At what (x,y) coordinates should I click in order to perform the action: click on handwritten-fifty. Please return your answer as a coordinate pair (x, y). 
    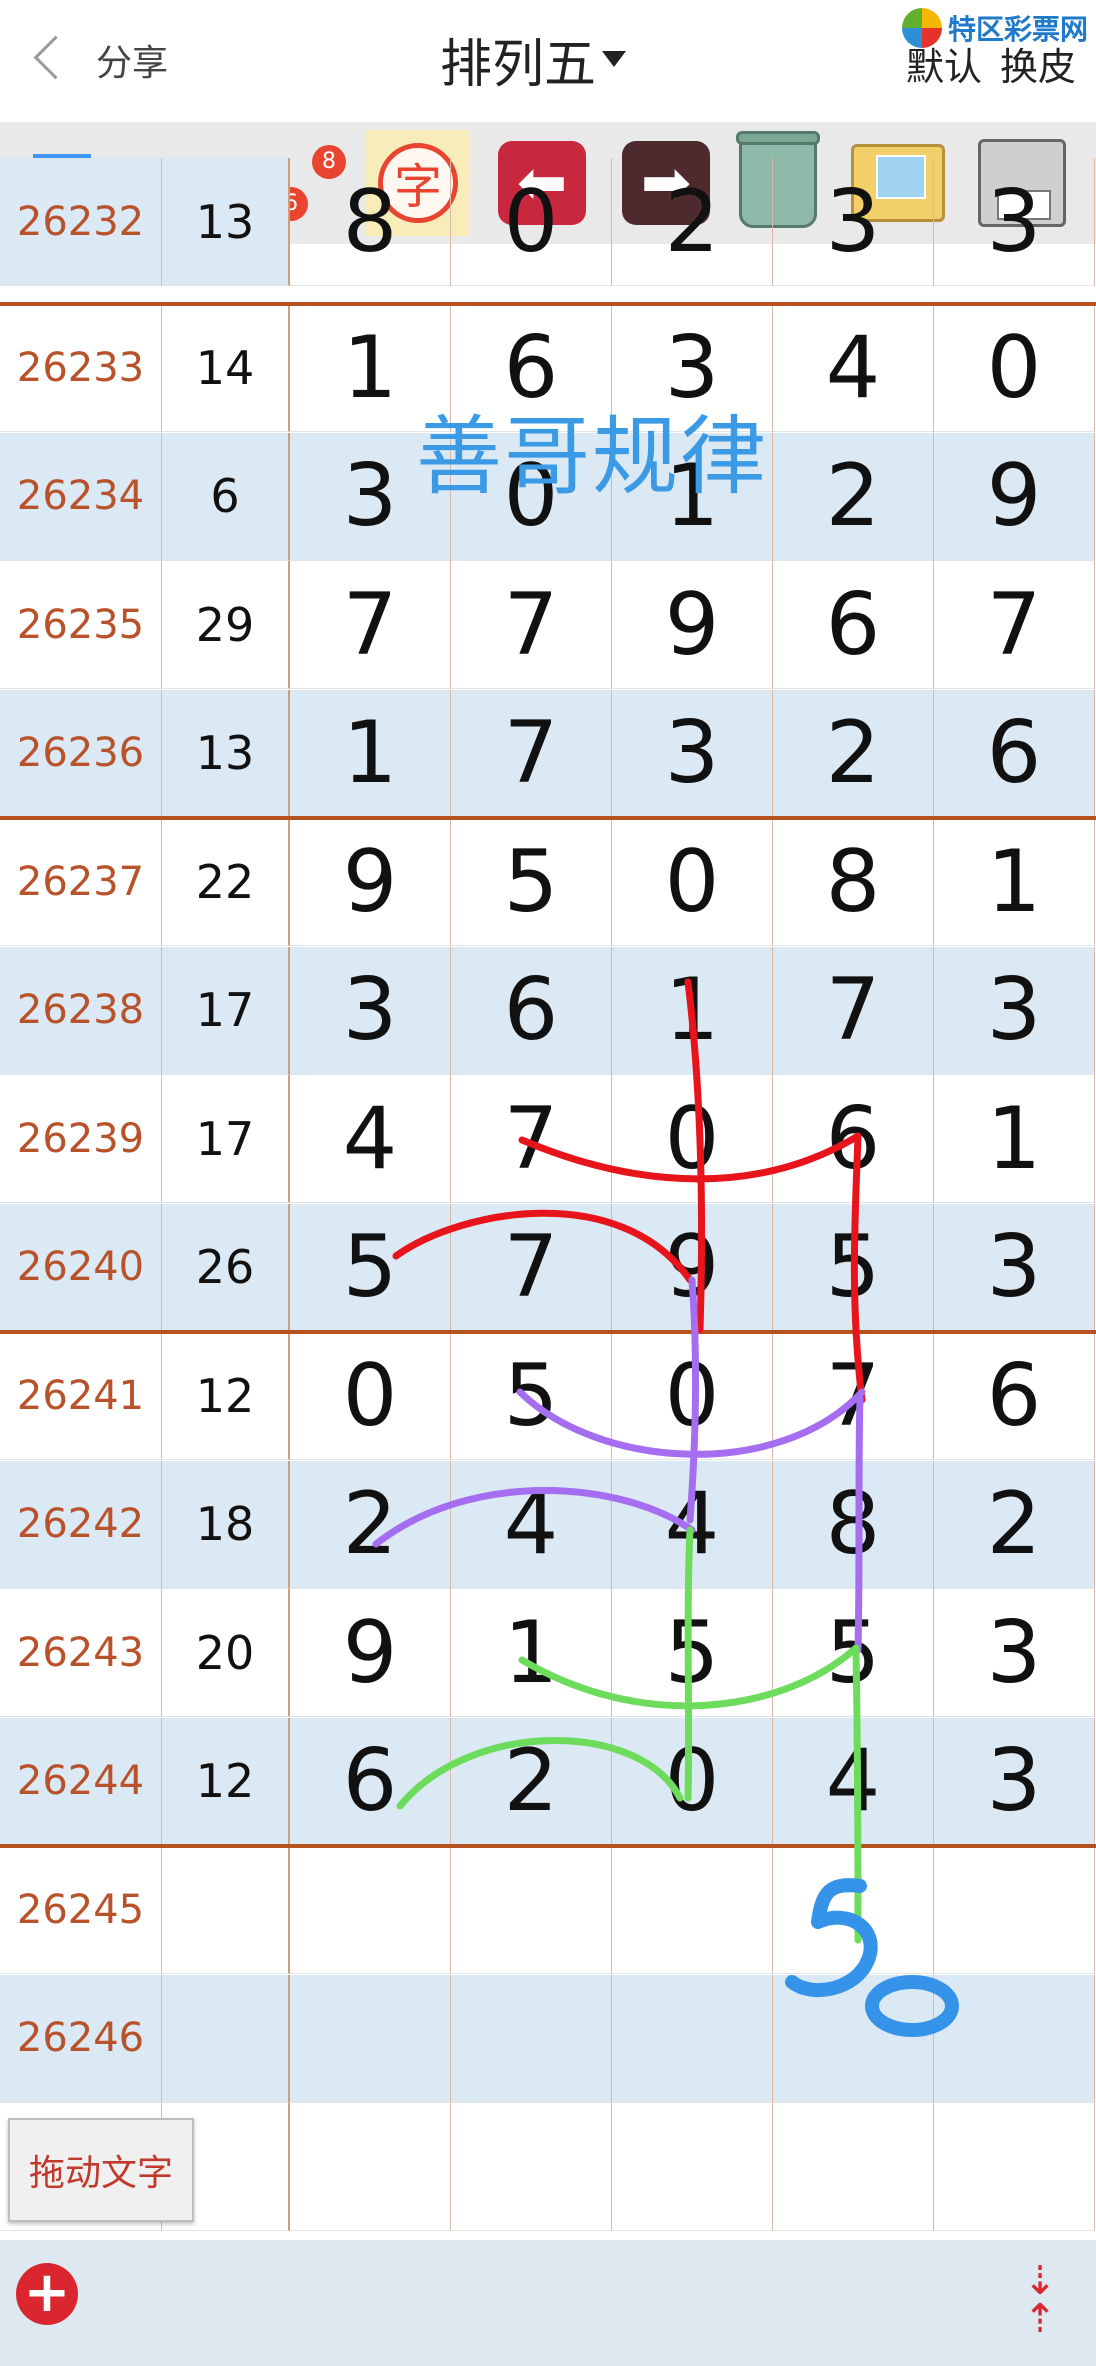
    Looking at the image, I should click on (872, 1957).